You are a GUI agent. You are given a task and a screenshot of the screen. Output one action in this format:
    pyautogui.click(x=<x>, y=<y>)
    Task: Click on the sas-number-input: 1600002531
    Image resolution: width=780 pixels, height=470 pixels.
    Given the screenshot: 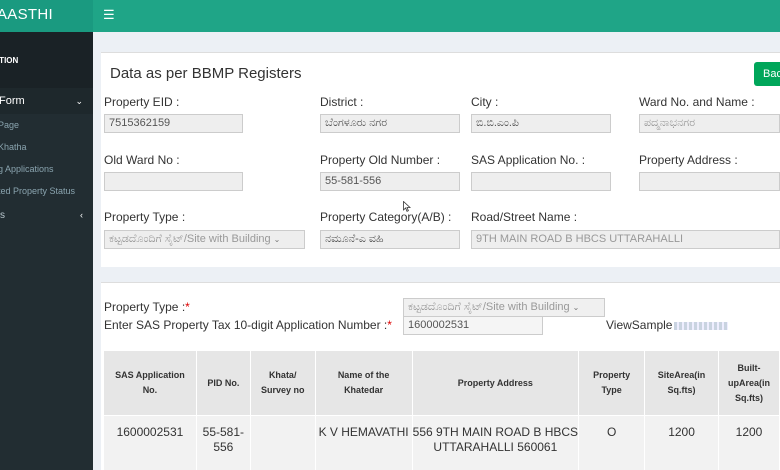 What is the action you would take?
    pyautogui.click(x=473, y=325)
    